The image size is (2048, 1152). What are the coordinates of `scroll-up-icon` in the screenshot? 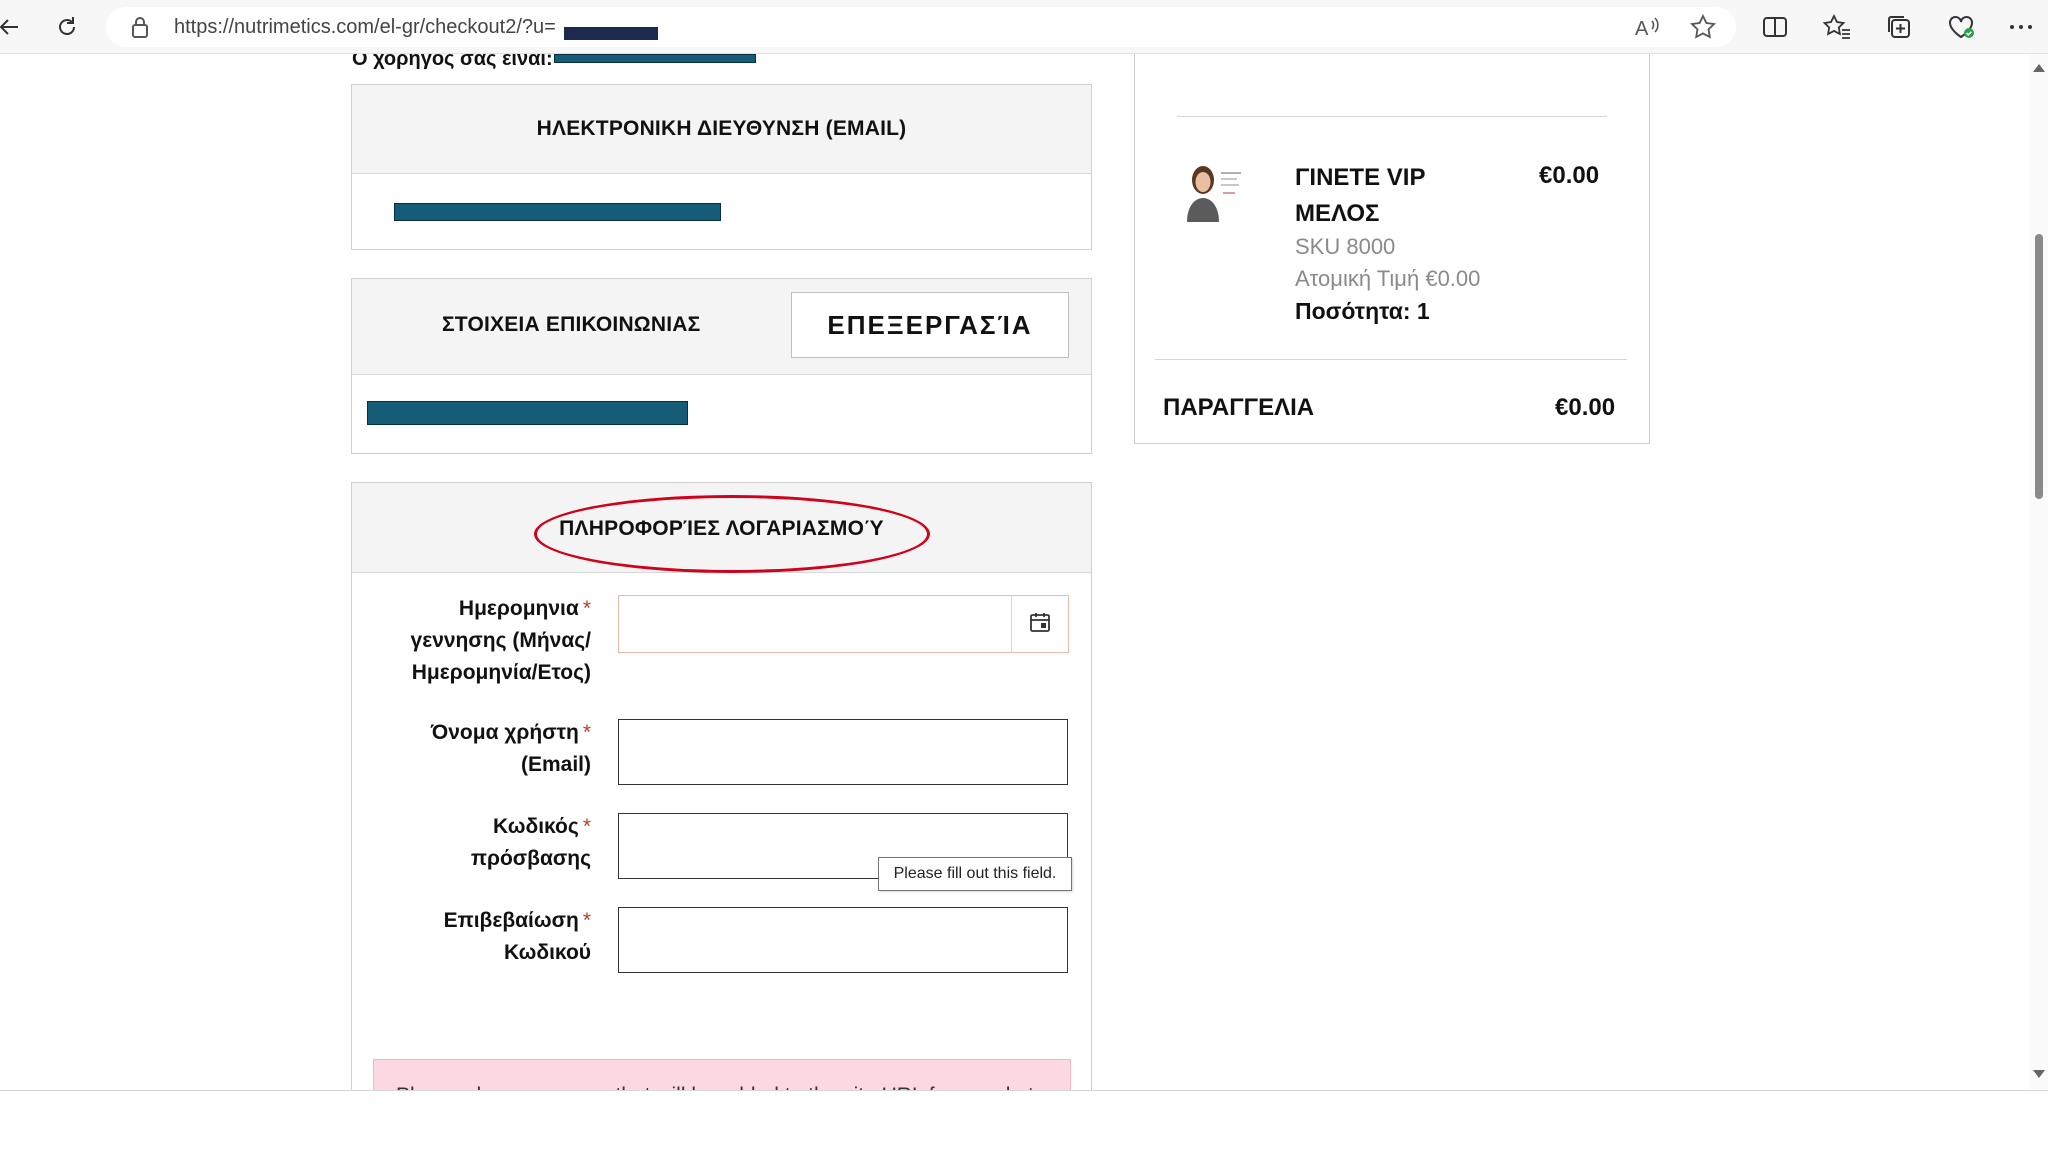 It's located at (2039, 68).